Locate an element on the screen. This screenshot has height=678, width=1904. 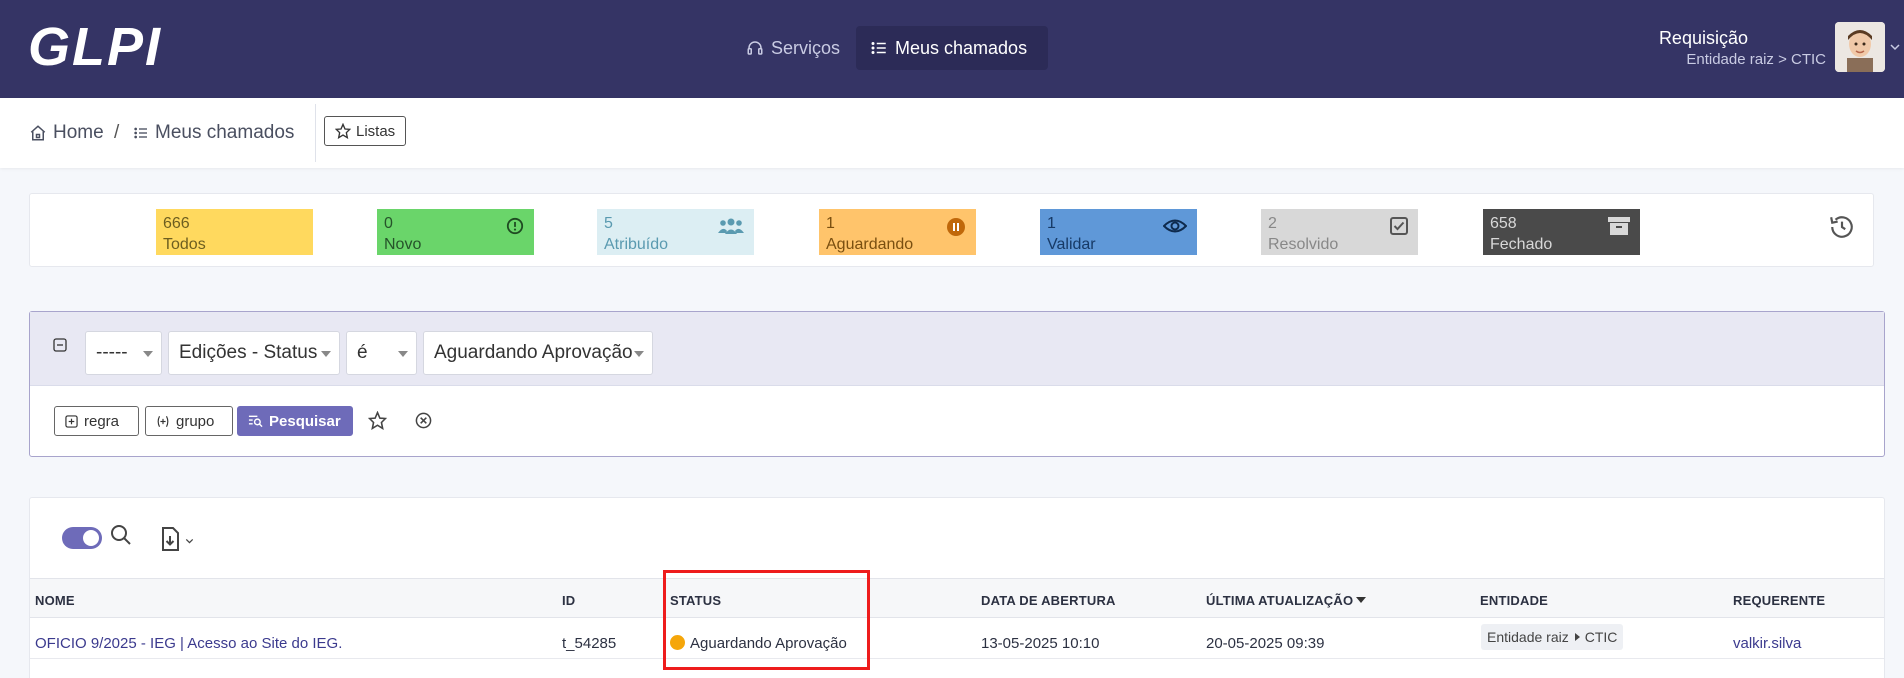
nav-my-tickets: Meus chamados is located at coordinates (952, 48).